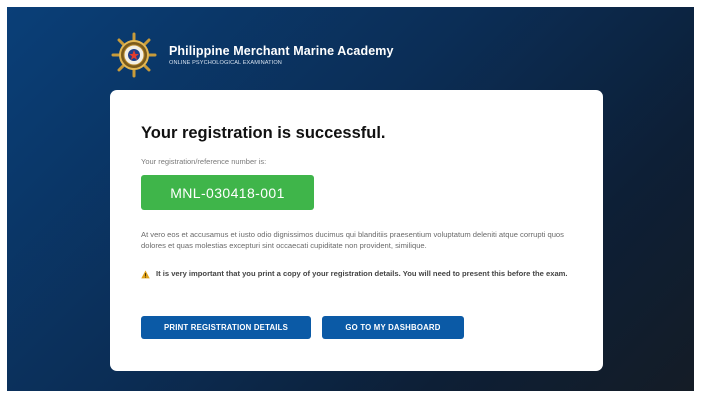 This screenshot has height=398, width=701. What do you see at coordinates (134, 55) in the screenshot?
I see `academy-seal-icon` at bounding box center [134, 55].